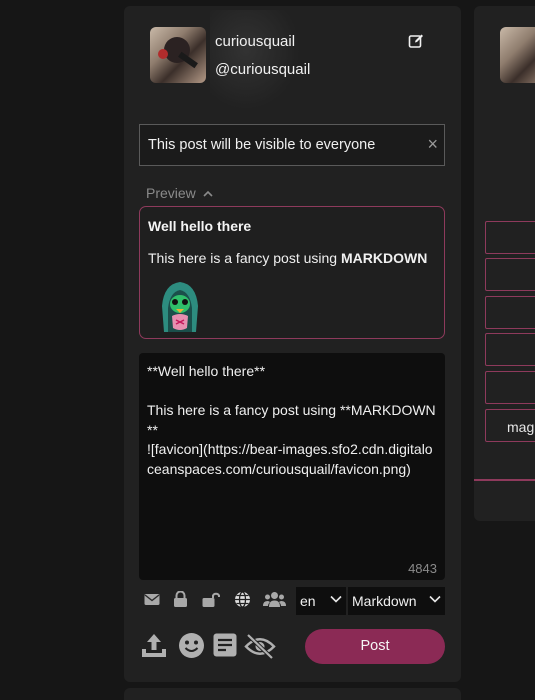  I want to click on preview-toggle: Preview, so click(179, 193).